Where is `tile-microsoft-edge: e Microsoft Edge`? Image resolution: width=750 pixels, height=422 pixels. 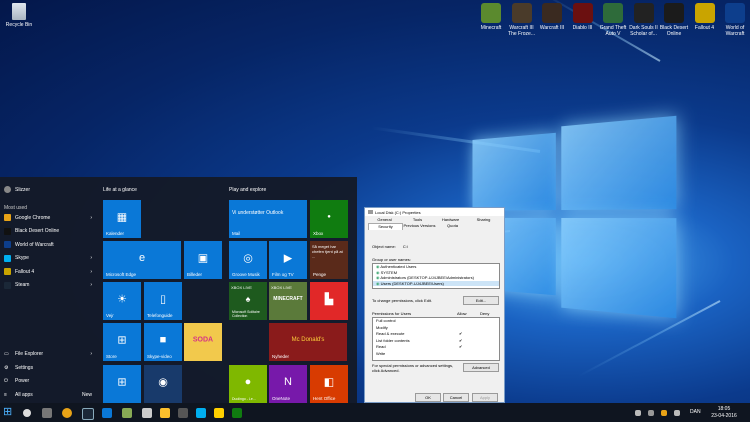
tile-microsoft-edge: e Microsoft Edge is located at coordinates (142, 260).